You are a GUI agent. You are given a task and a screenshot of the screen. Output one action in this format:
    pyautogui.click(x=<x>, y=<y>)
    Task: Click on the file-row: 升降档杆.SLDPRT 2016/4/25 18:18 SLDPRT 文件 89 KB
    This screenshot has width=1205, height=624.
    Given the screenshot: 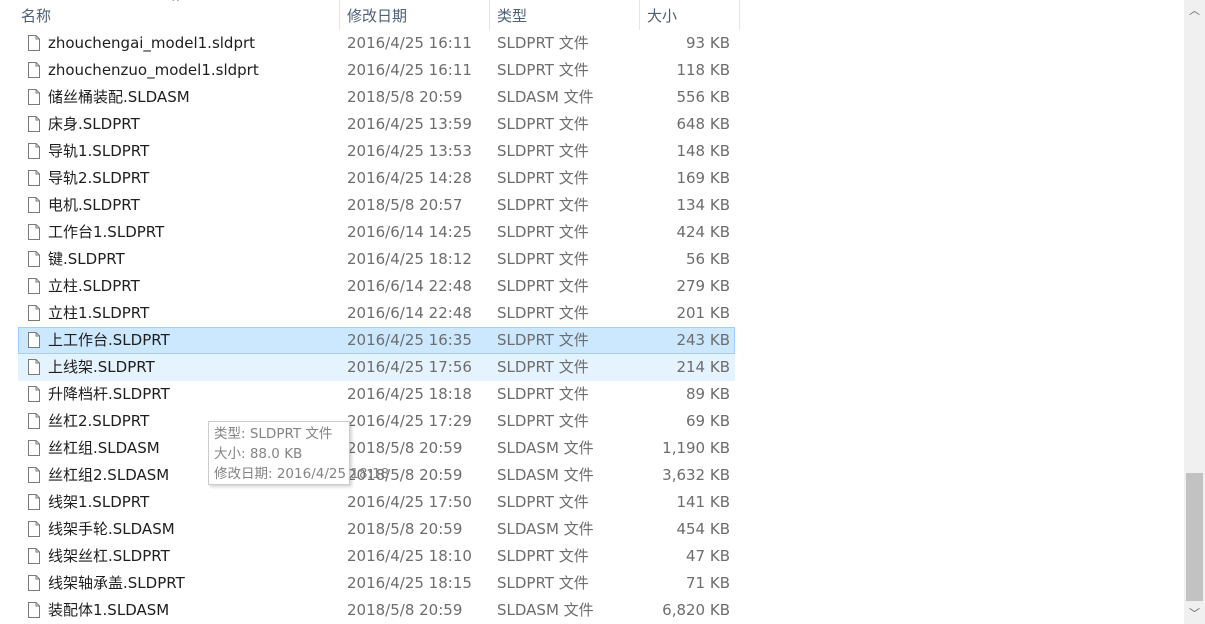 What is the action you would take?
    pyautogui.click(x=590, y=394)
    